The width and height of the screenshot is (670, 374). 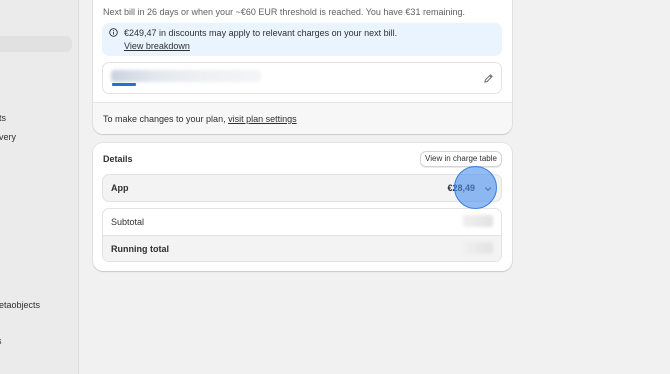 What do you see at coordinates (186, 76) in the screenshot?
I see `redacted-value` at bounding box center [186, 76].